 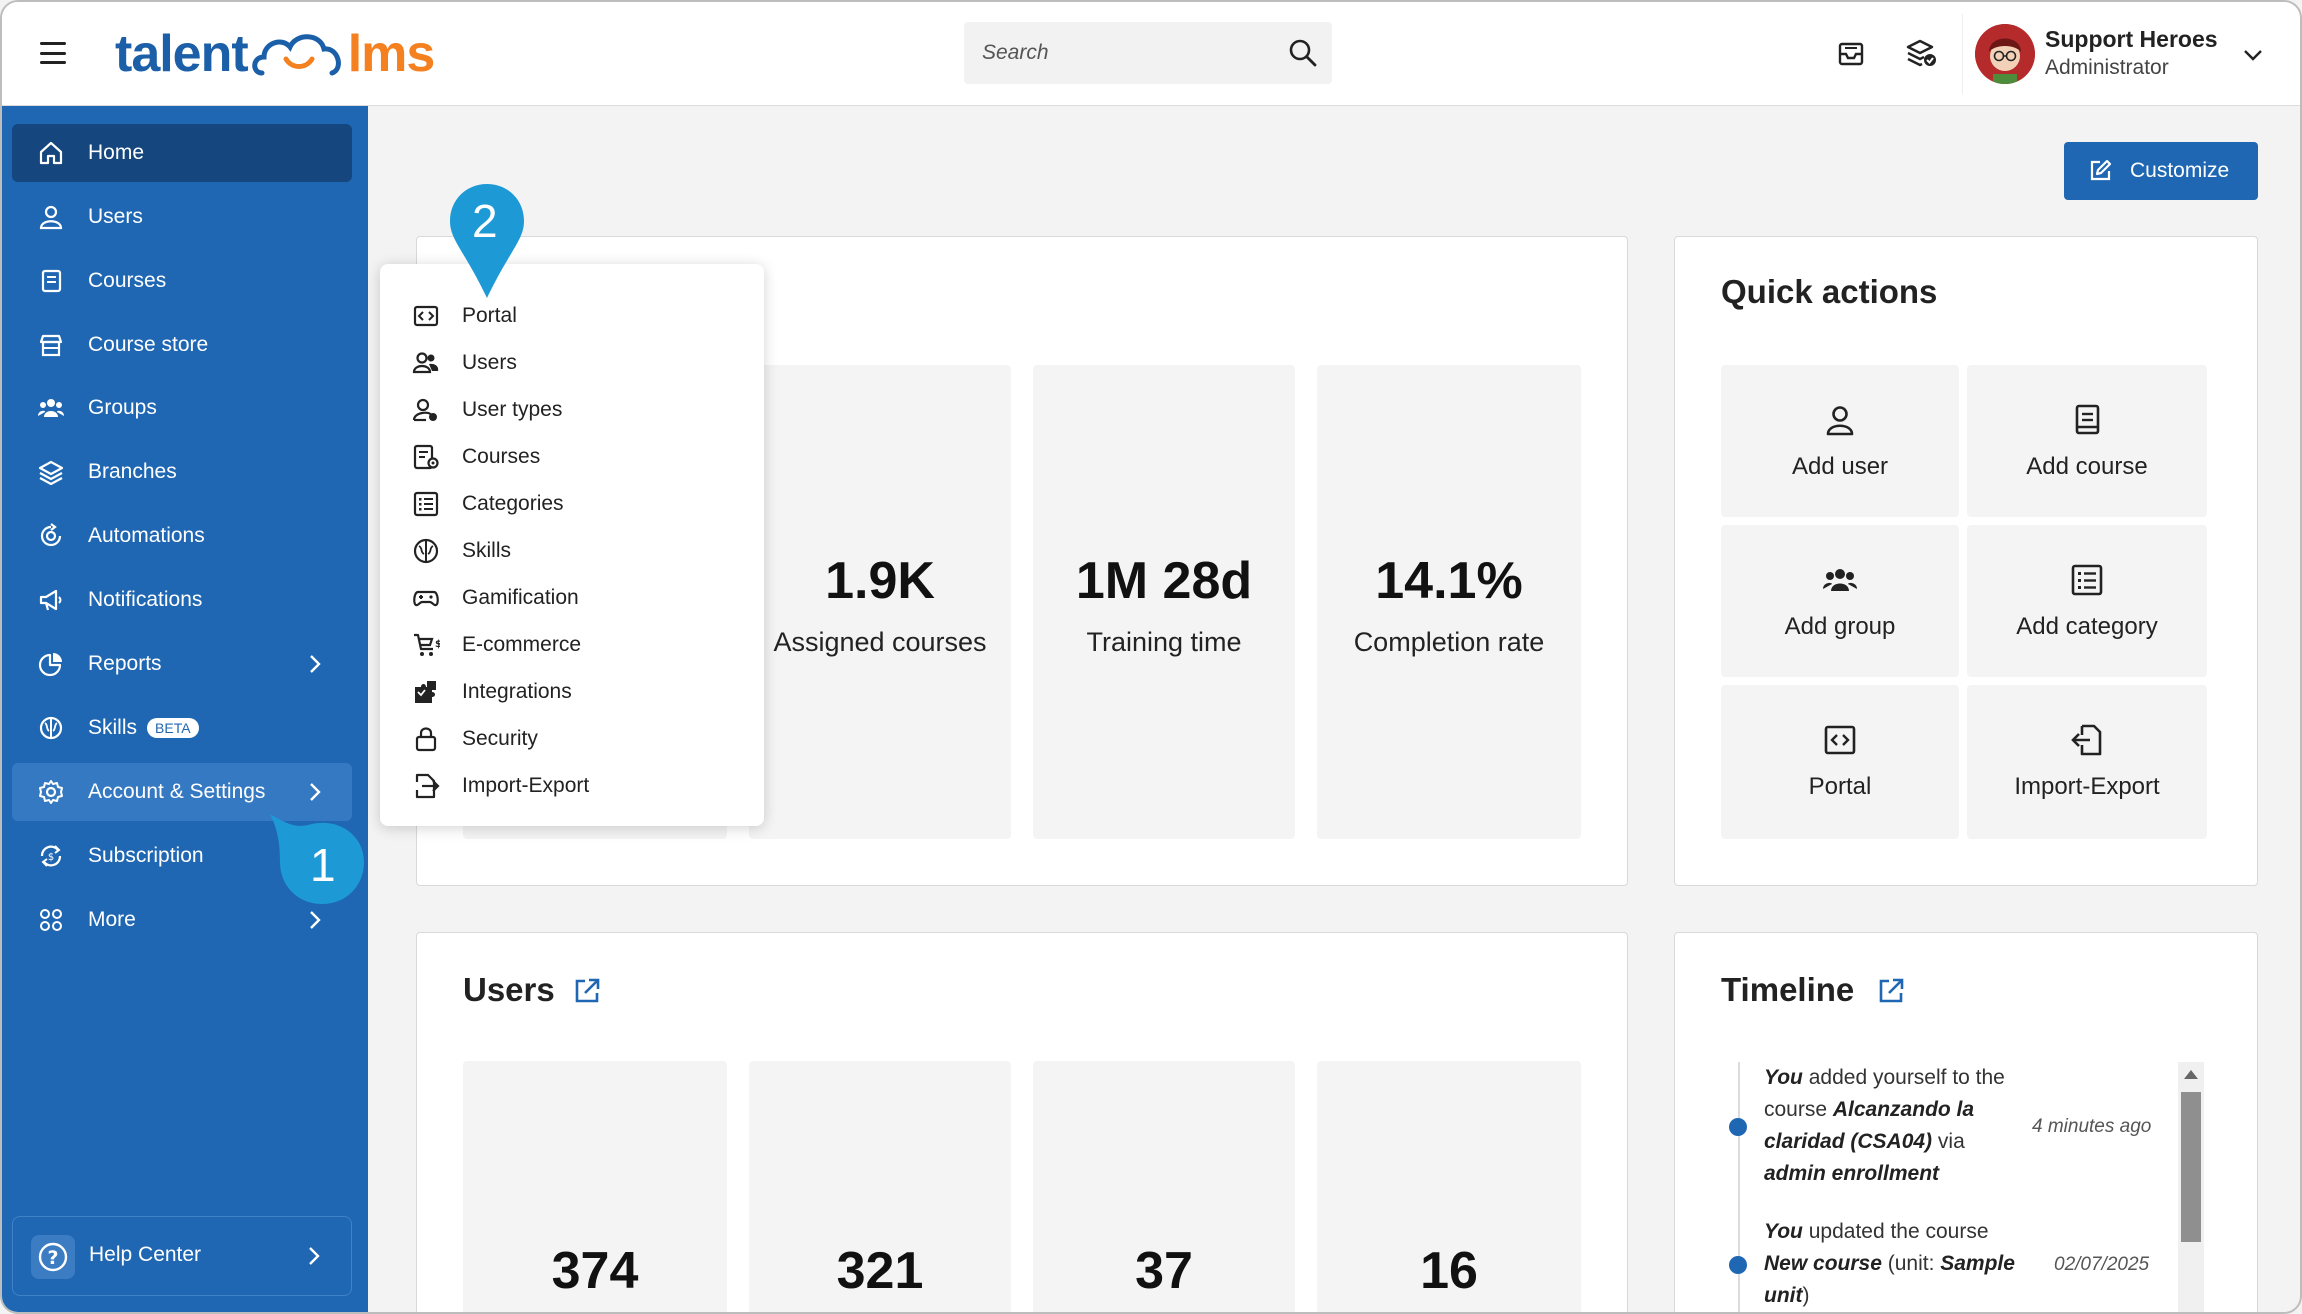 What do you see at coordinates (426, 739) in the screenshot?
I see `lock-icon` at bounding box center [426, 739].